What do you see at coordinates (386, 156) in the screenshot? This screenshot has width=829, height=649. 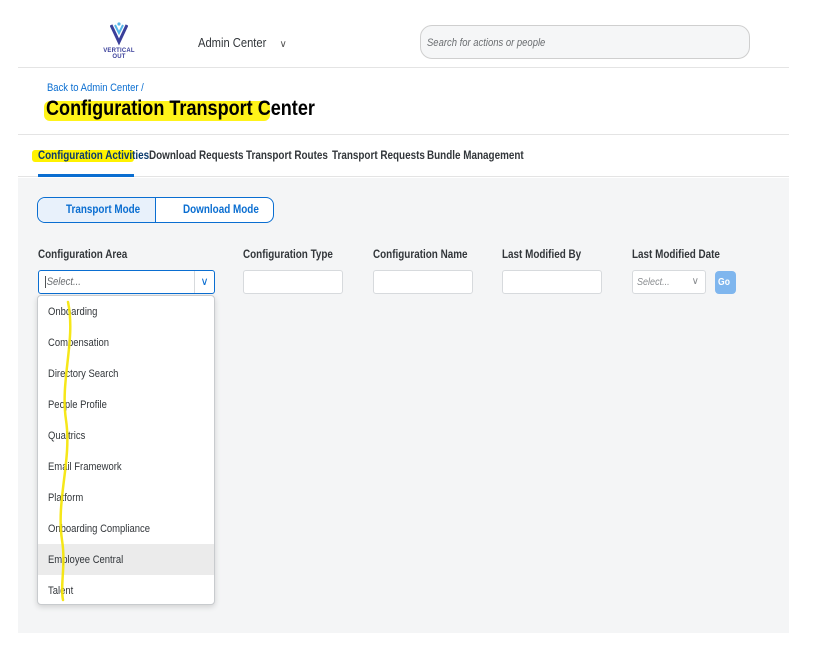 I see `tab-transport-requests: Transport Requests` at bounding box center [386, 156].